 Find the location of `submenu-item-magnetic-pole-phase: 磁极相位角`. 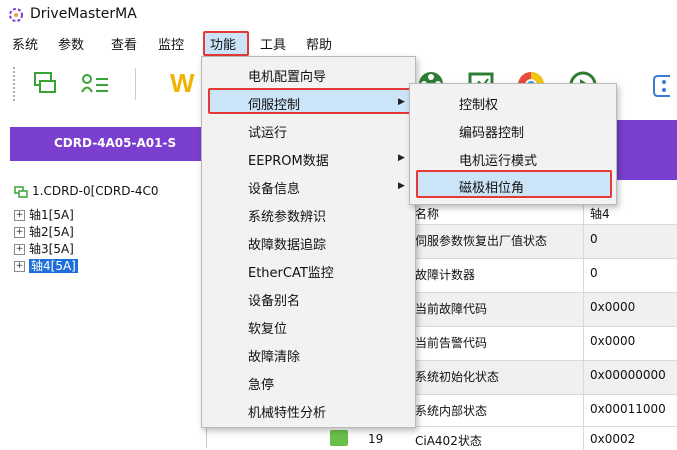

submenu-item-magnetic-pole-phase: 磁极相位角 is located at coordinates (491, 186).